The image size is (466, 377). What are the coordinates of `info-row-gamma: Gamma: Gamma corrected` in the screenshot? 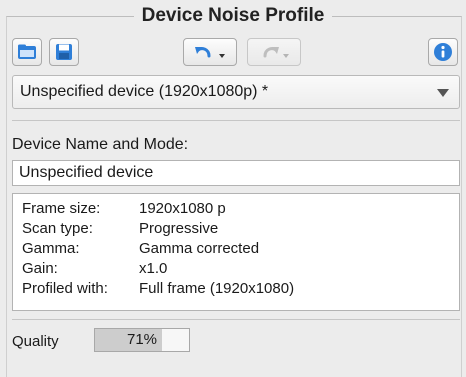 It's located at (141, 248).